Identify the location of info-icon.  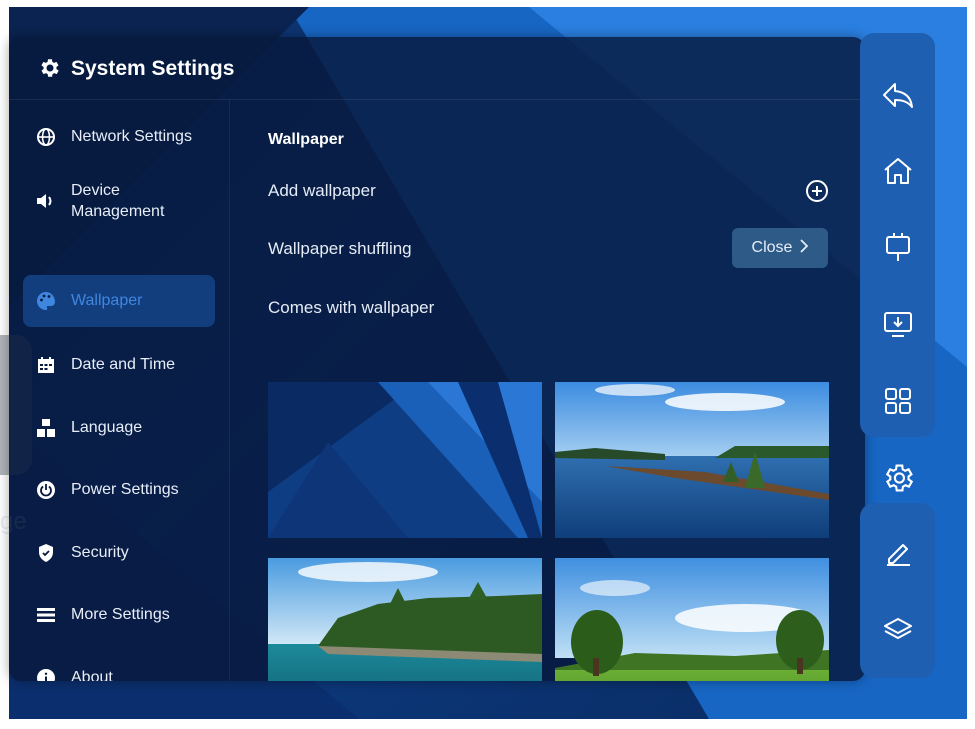
(46, 674).